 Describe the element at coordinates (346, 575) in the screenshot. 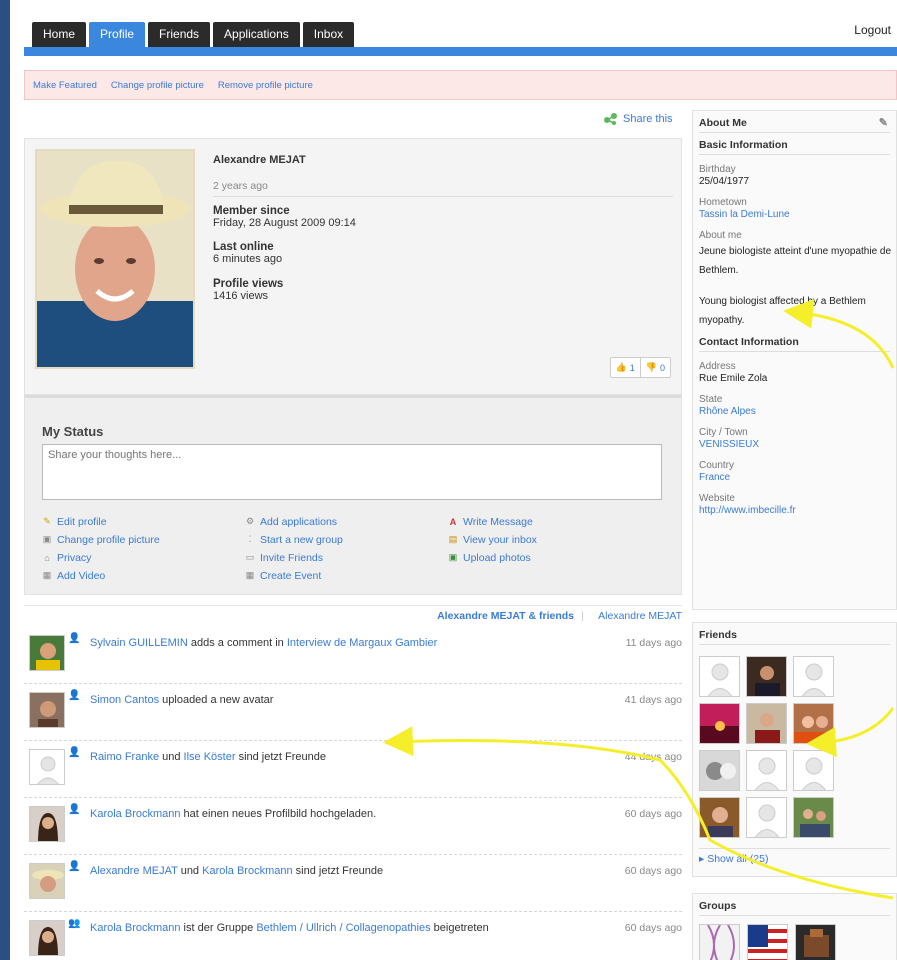

I see `create-event-link: ▦ Create Event` at that location.